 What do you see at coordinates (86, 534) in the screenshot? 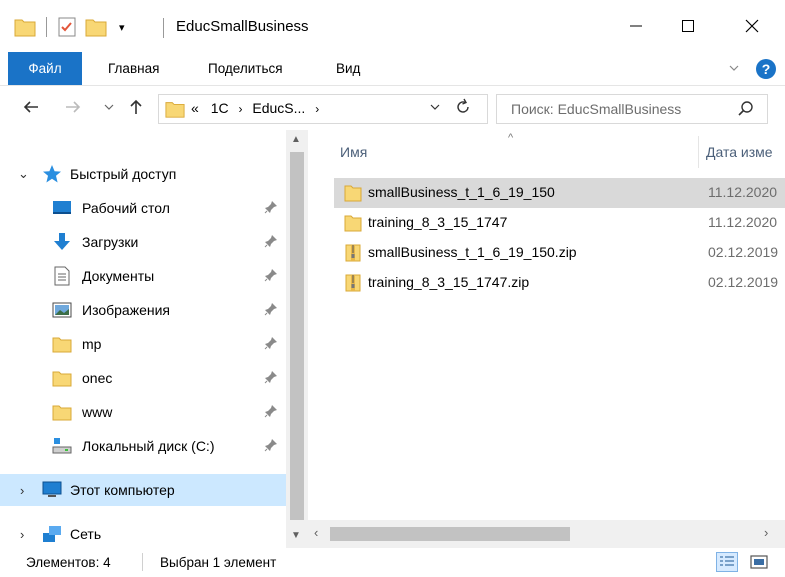
I see `nav-network-label: Сеть` at bounding box center [86, 534].